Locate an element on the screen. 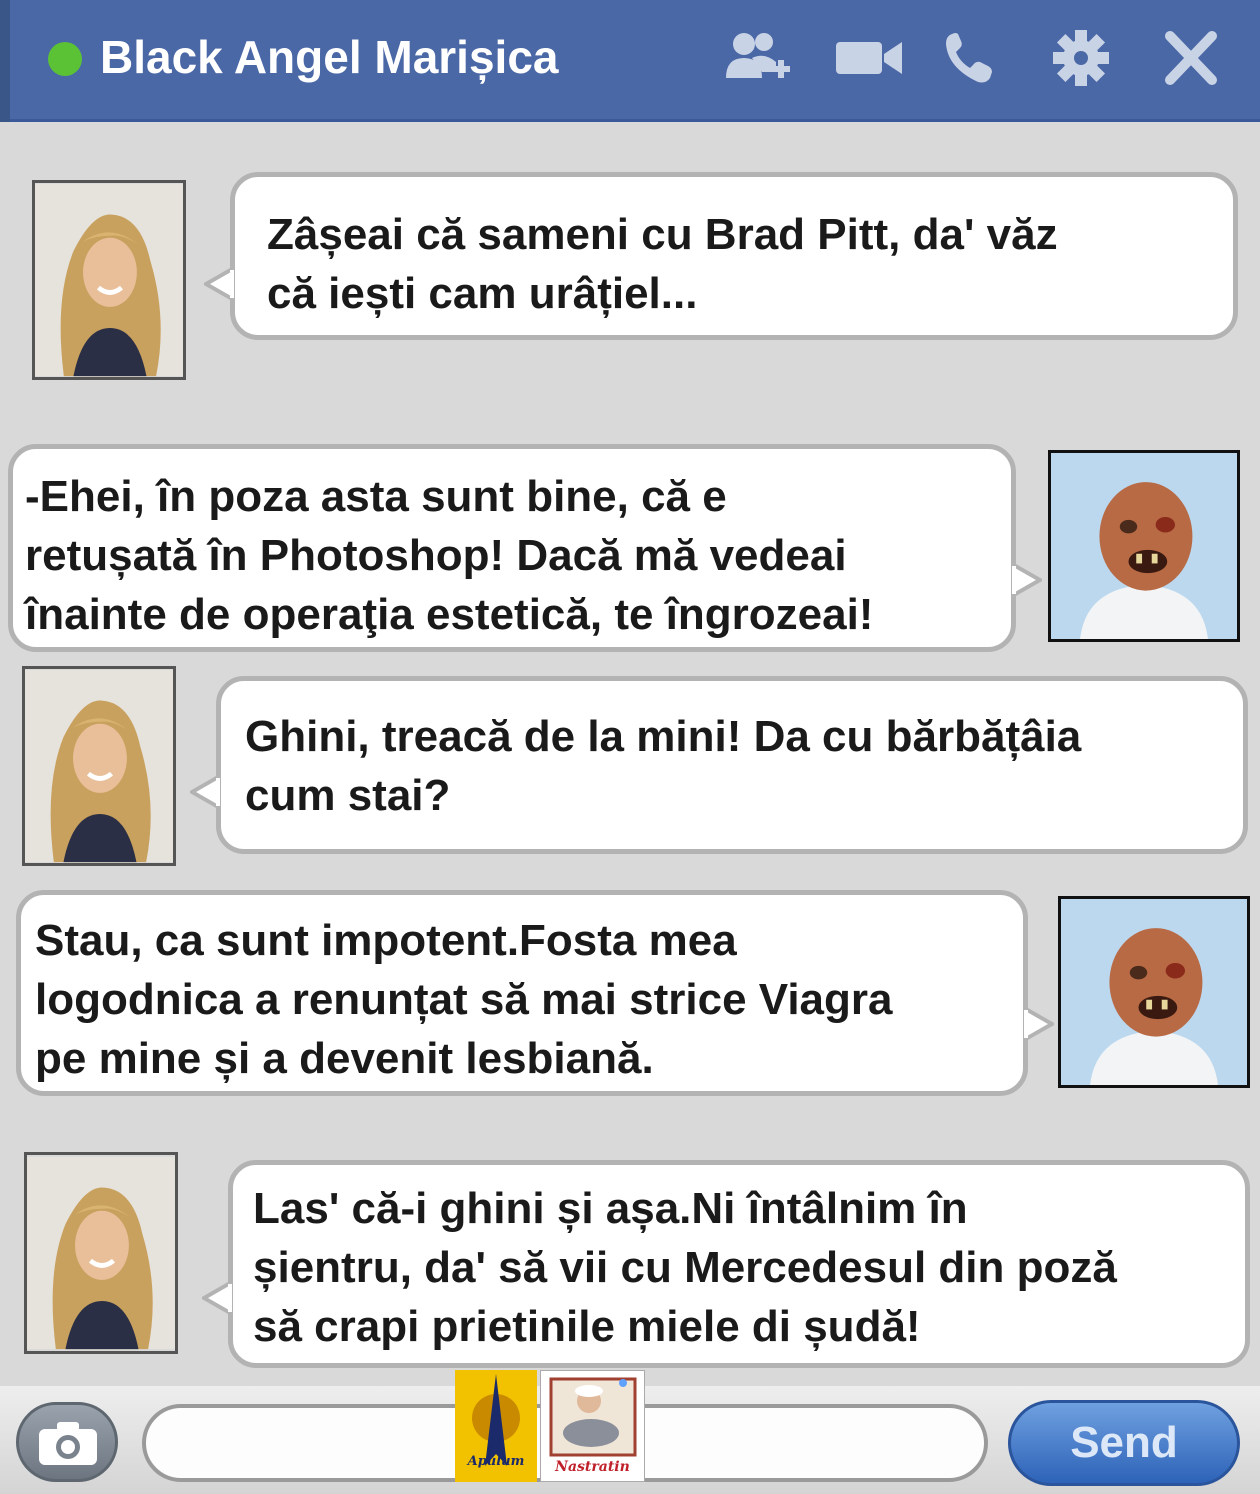  nastratin-logo: Nastratin is located at coordinates (592, 1426).